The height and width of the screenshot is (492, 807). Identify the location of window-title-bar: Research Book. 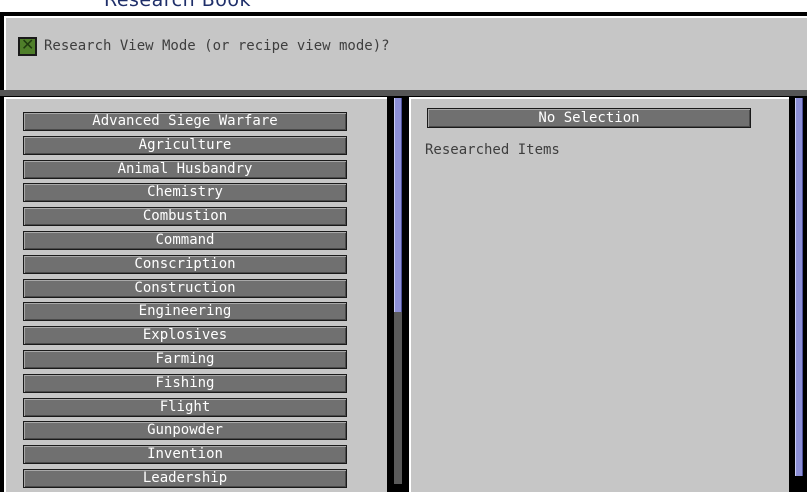
(403, 6).